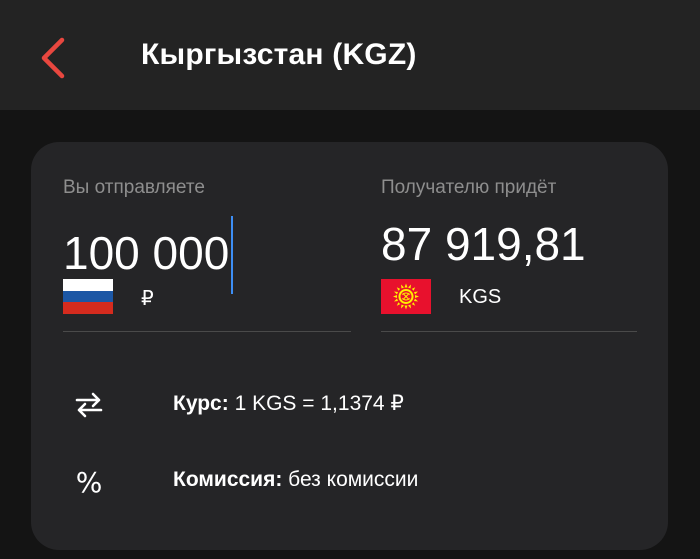 The height and width of the screenshot is (559, 700). What do you see at coordinates (509, 331) in the screenshot?
I see `receive-divider` at bounding box center [509, 331].